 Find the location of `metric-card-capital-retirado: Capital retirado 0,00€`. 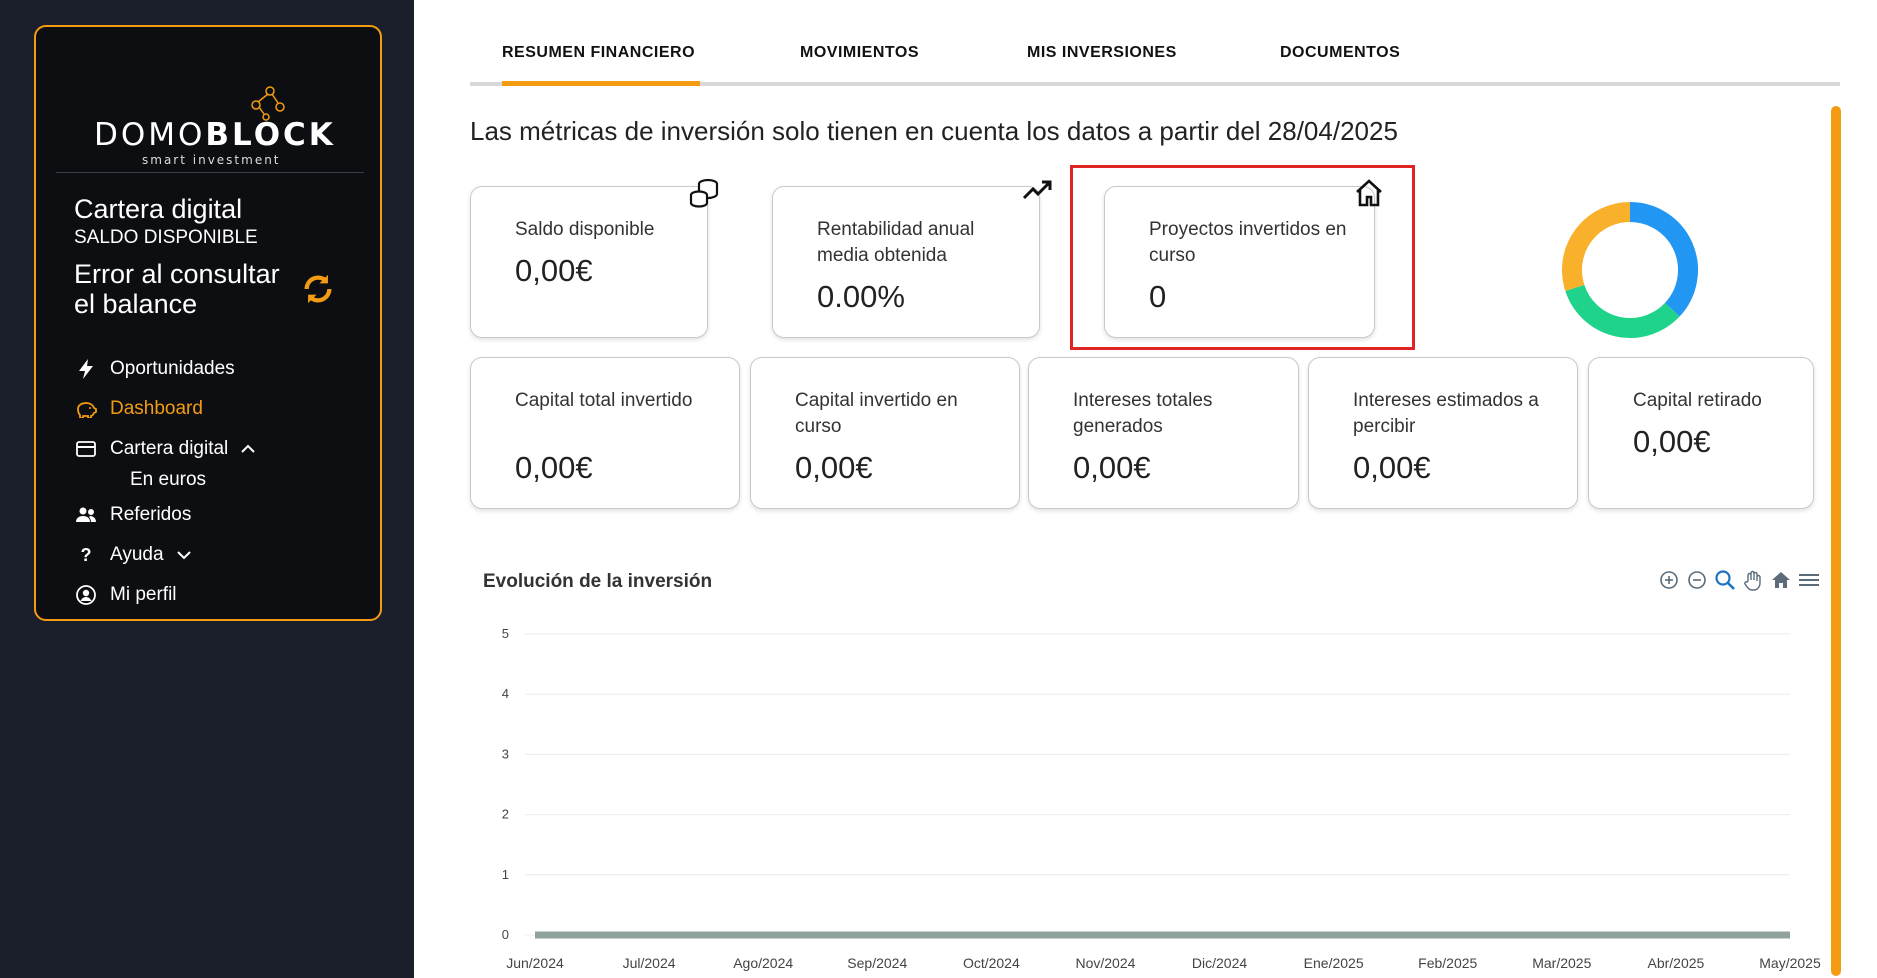

metric-card-capital-retirado: Capital retirado 0,00€ is located at coordinates (1701, 433).